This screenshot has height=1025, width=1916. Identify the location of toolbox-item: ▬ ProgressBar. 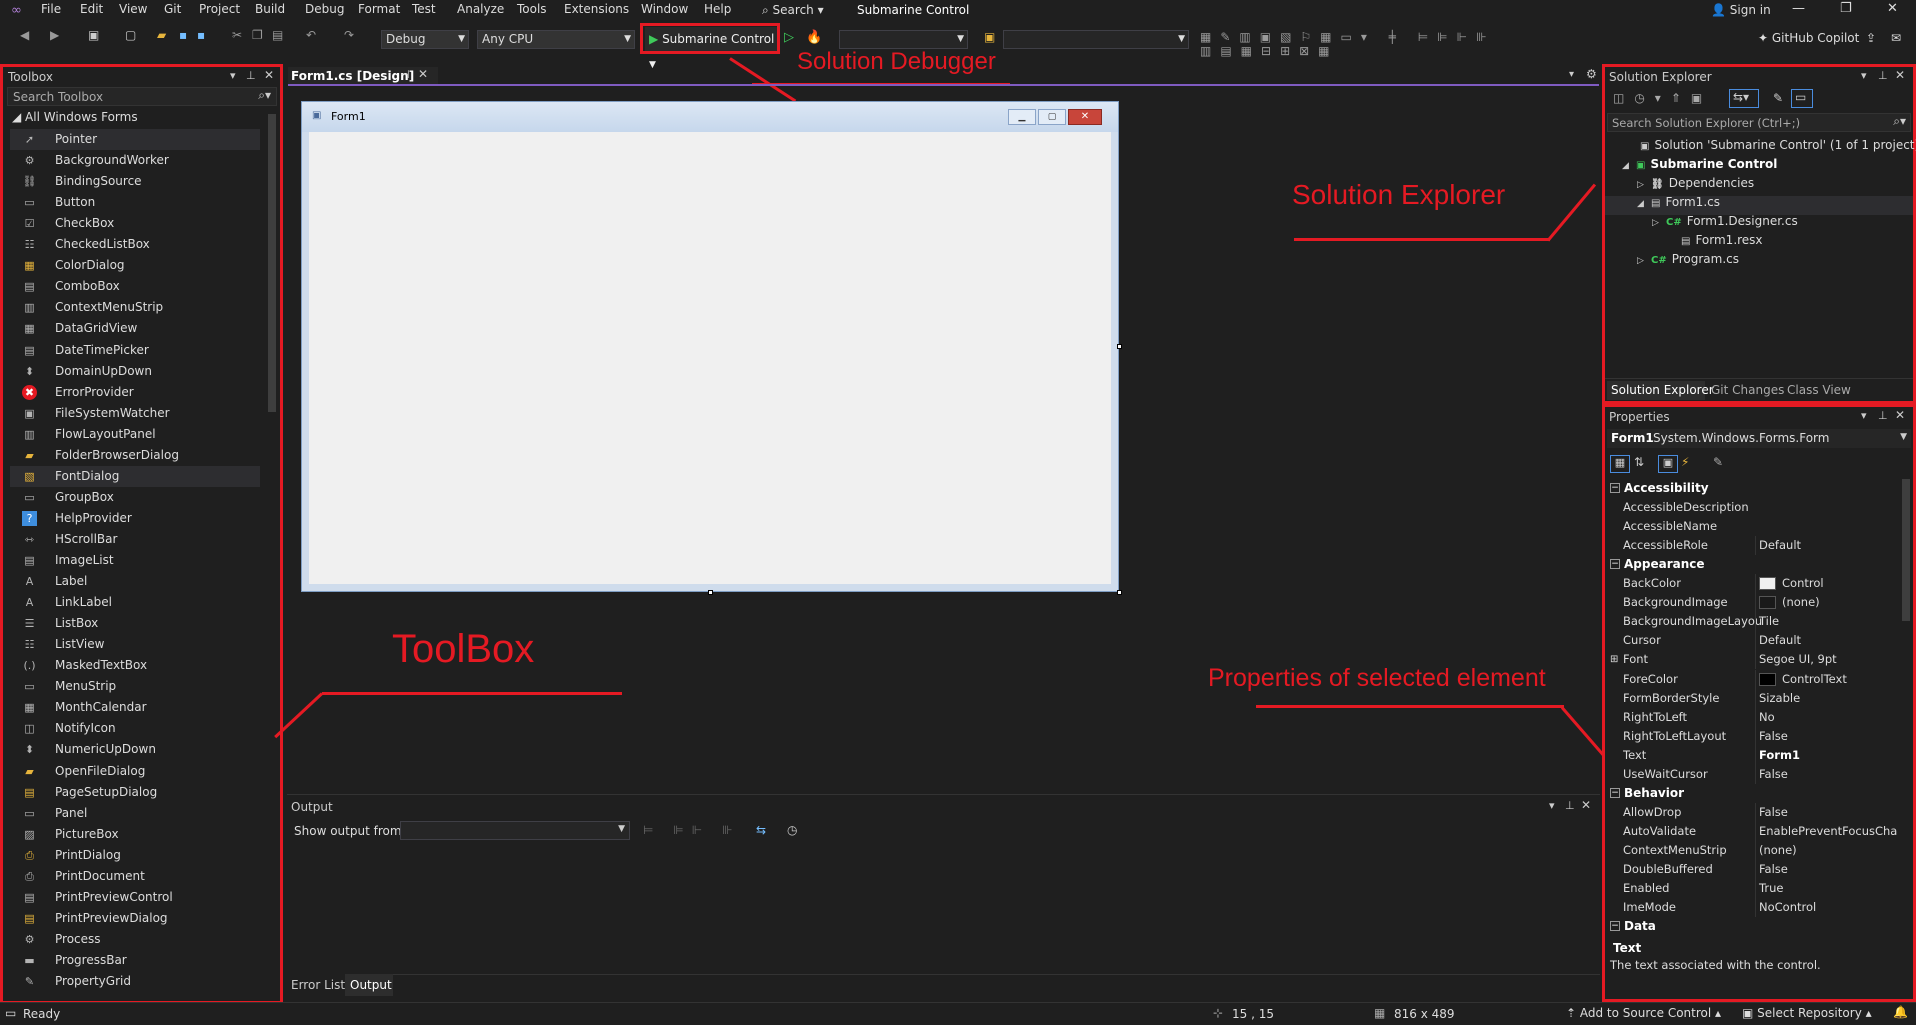
(135, 960).